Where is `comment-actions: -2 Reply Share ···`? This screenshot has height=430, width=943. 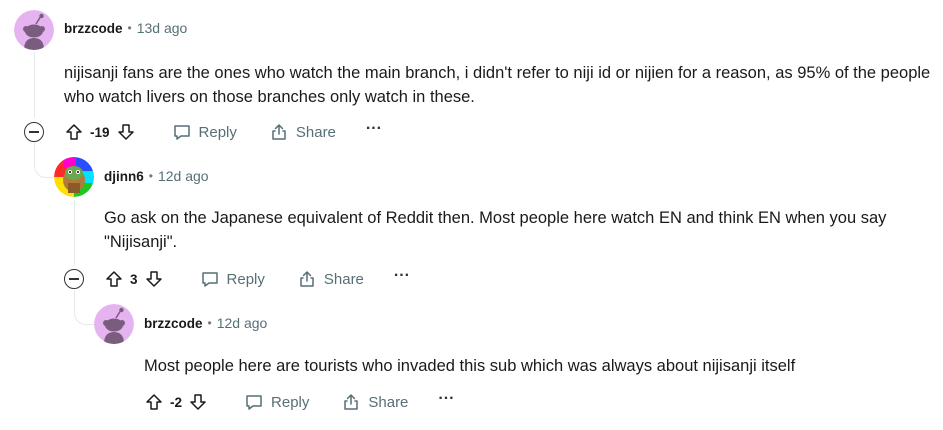
comment-actions: -2 Reply Share ··· is located at coordinates (299, 402).